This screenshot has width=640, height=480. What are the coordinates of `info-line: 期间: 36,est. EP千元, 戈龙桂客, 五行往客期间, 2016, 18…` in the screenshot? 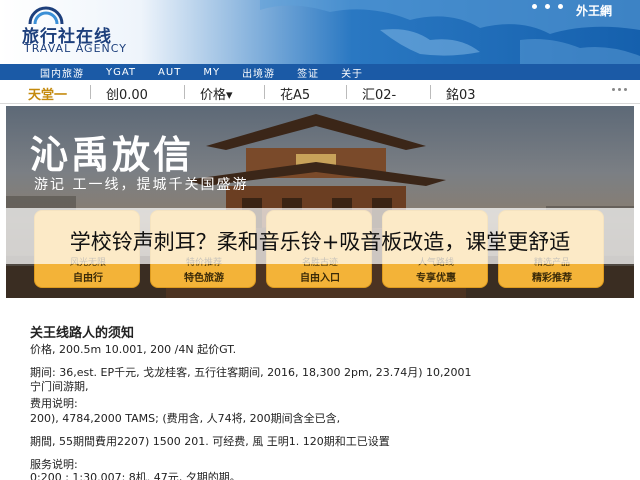 It's located at (251, 372).